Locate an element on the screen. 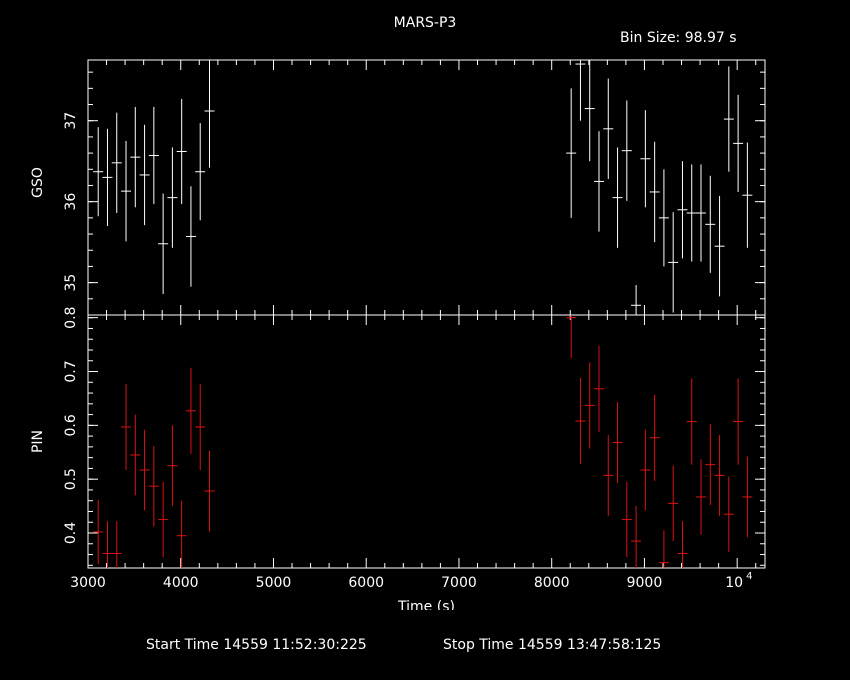 This screenshot has width=850, height=680. x-tick-exponent: 4 is located at coordinates (749, 576).